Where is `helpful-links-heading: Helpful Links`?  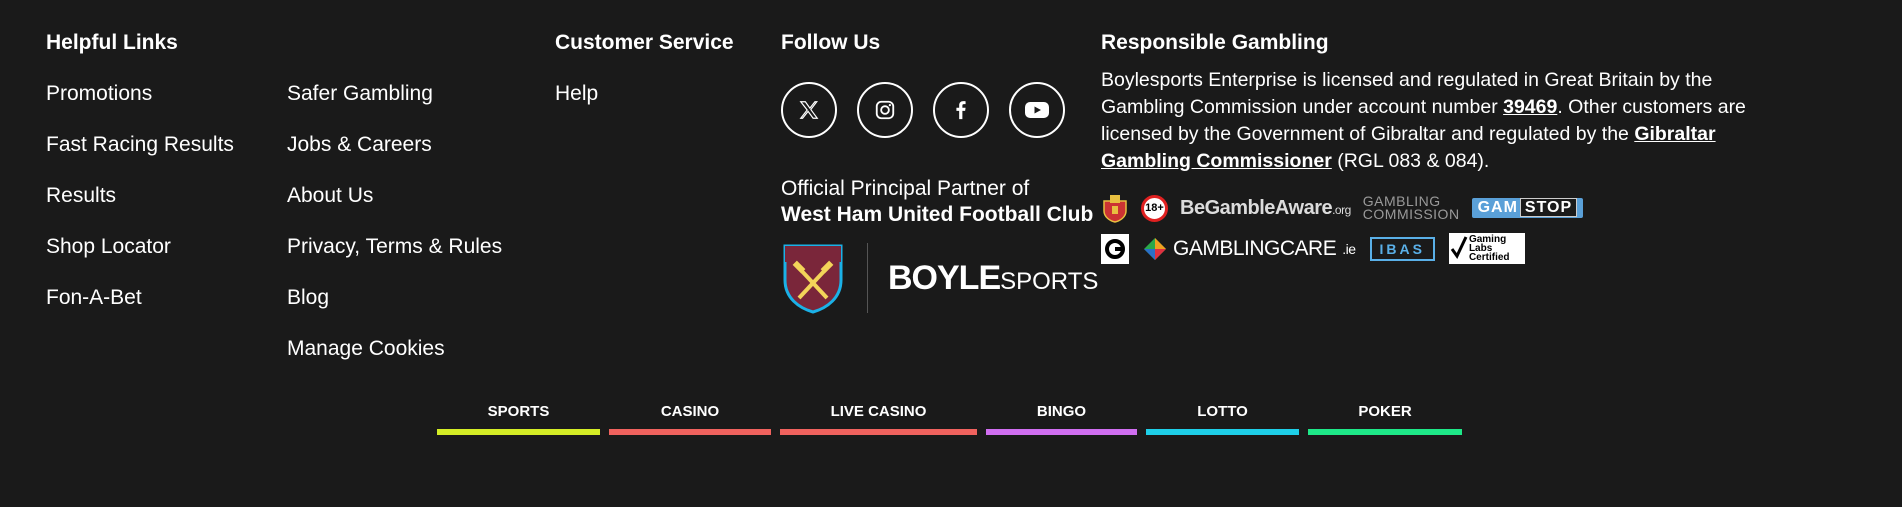
helpful-links-heading: Helpful Links is located at coordinates (112, 42).